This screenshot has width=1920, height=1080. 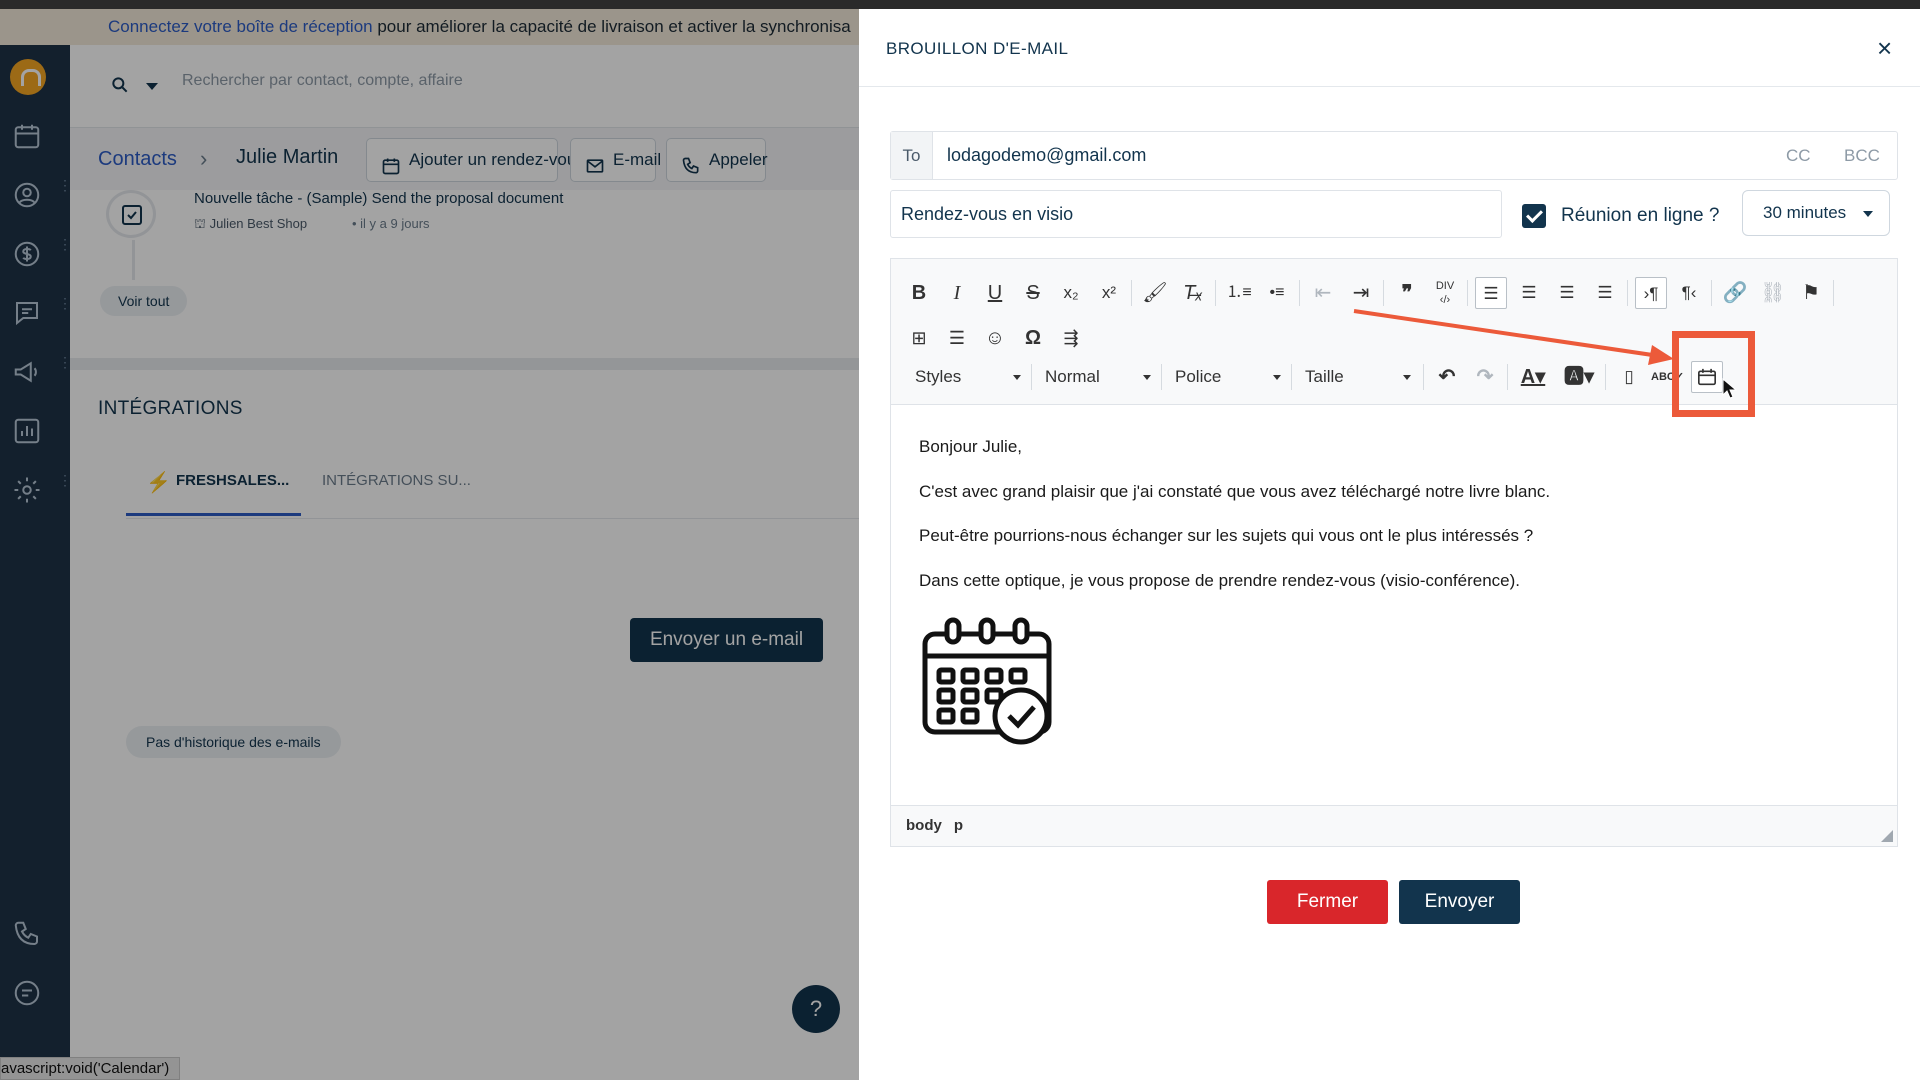 What do you see at coordinates (1513, 337) in the screenshot?
I see `annotation-arrow` at bounding box center [1513, 337].